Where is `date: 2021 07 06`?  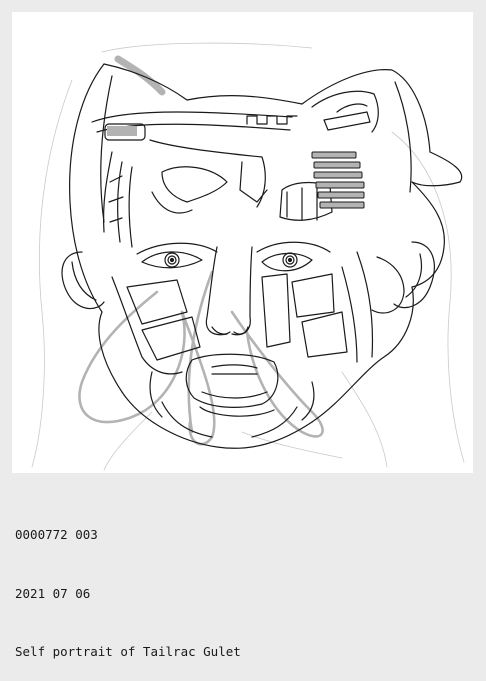
date: 2021 07 06 is located at coordinates (53, 593).